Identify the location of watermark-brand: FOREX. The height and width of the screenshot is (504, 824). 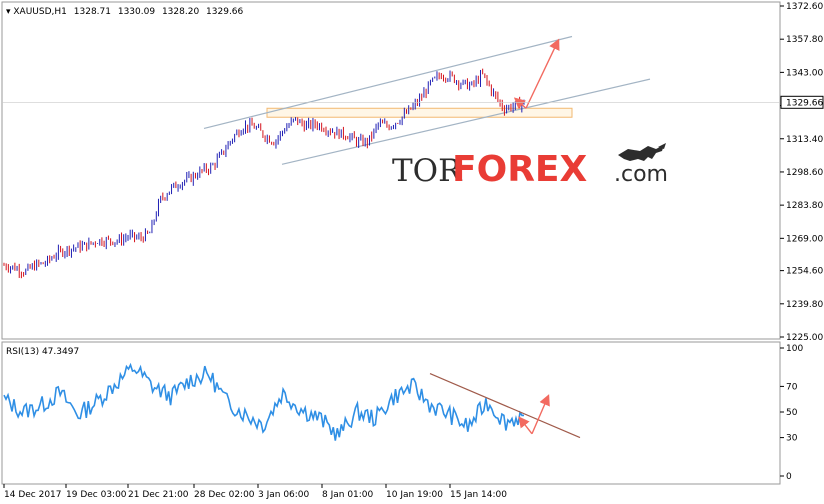
(520, 169).